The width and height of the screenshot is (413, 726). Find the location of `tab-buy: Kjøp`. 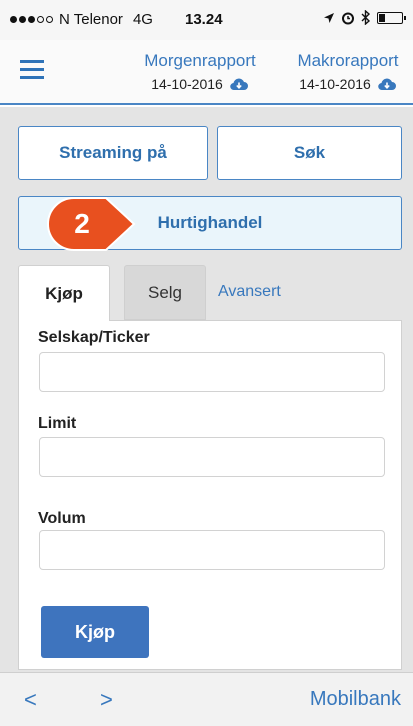

tab-buy: Kjøp is located at coordinates (64, 293).